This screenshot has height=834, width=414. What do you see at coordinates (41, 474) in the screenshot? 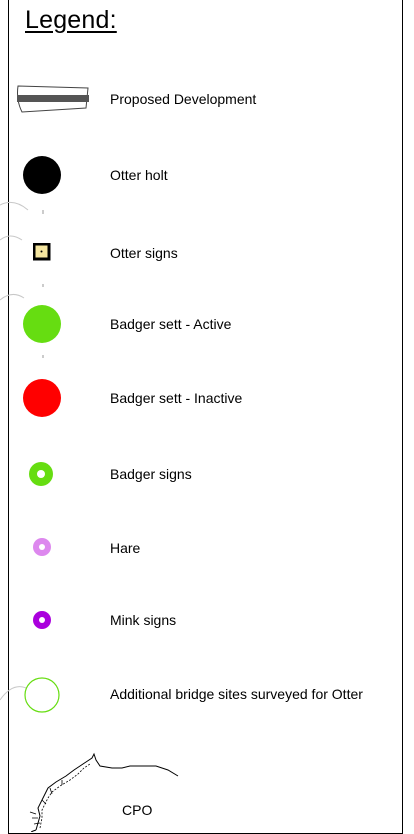
I see `badger-signs-icon` at bounding box center [41, 474].